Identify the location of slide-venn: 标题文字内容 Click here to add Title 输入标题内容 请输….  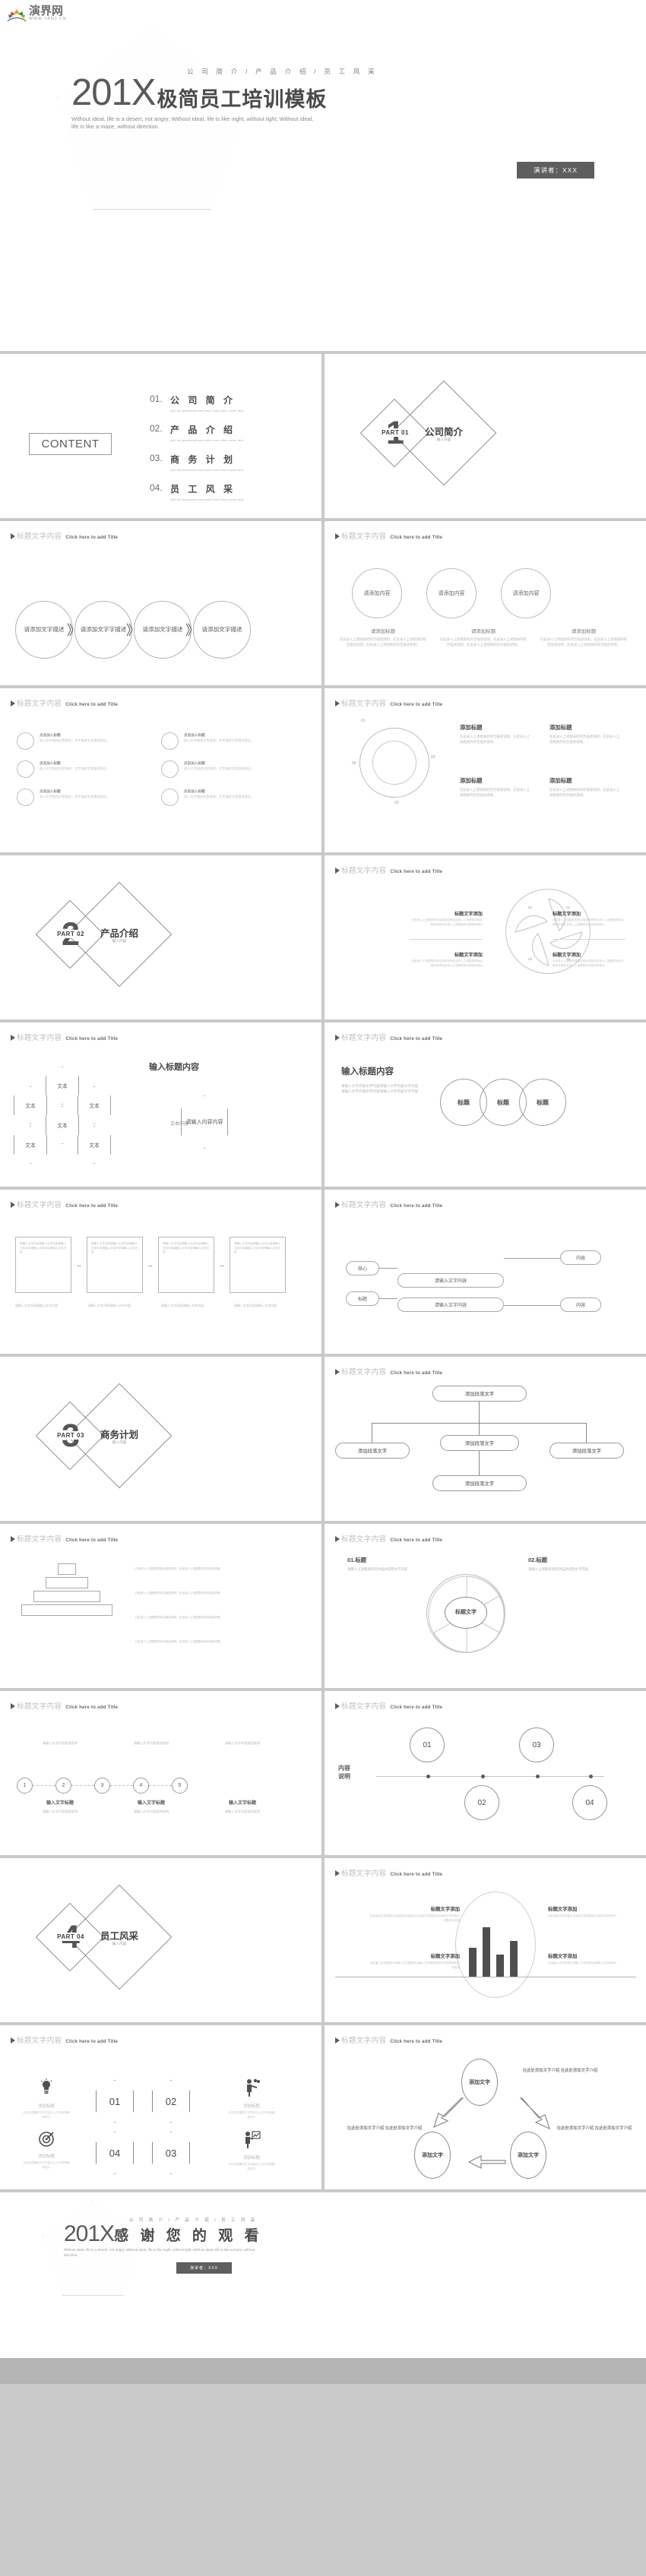
(486, 1104).